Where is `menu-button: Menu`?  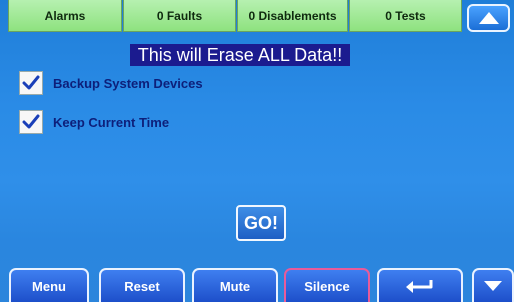
menu-button: Menu is located at coordinates (49, 285).